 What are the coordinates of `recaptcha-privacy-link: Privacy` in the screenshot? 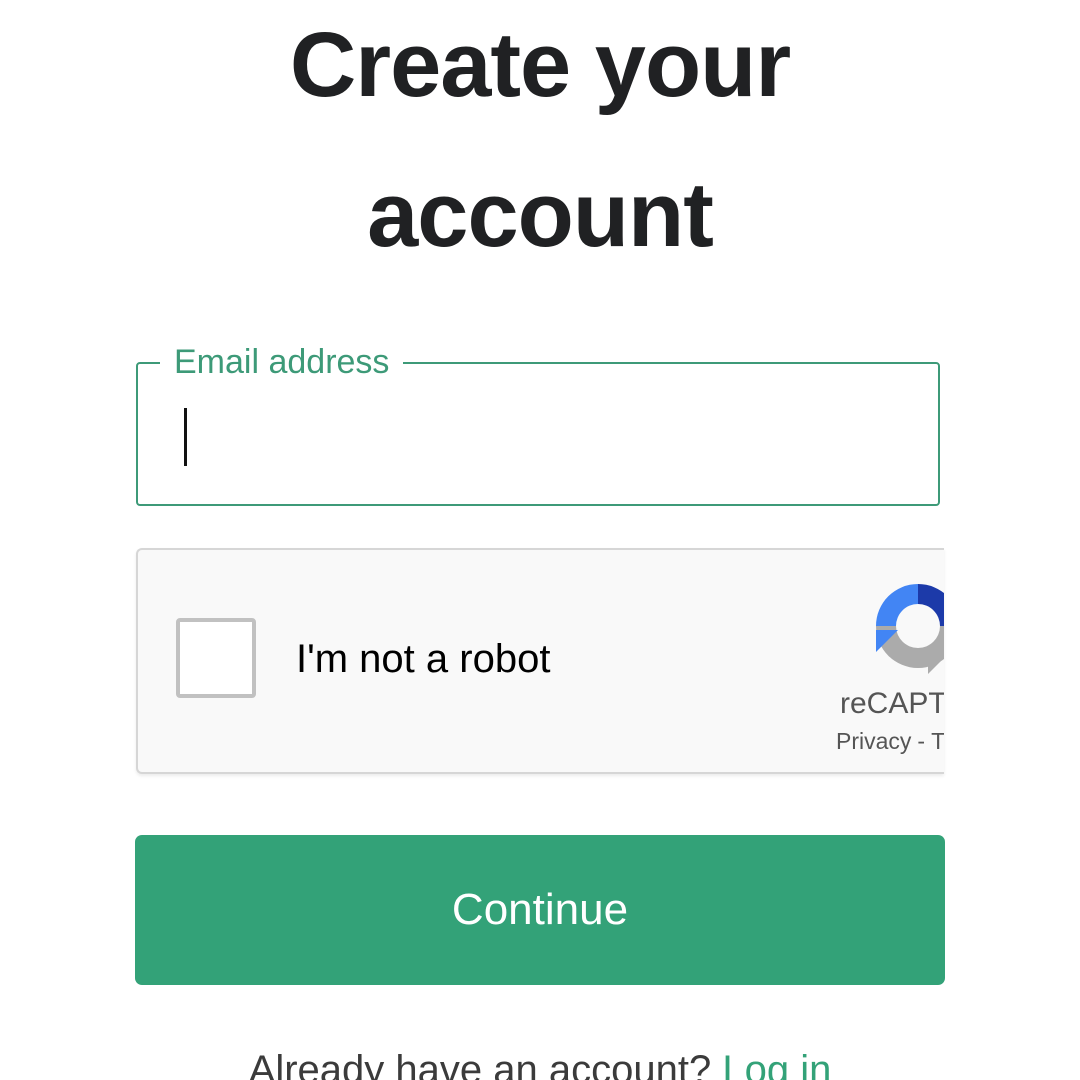 It's located at (873, 741).